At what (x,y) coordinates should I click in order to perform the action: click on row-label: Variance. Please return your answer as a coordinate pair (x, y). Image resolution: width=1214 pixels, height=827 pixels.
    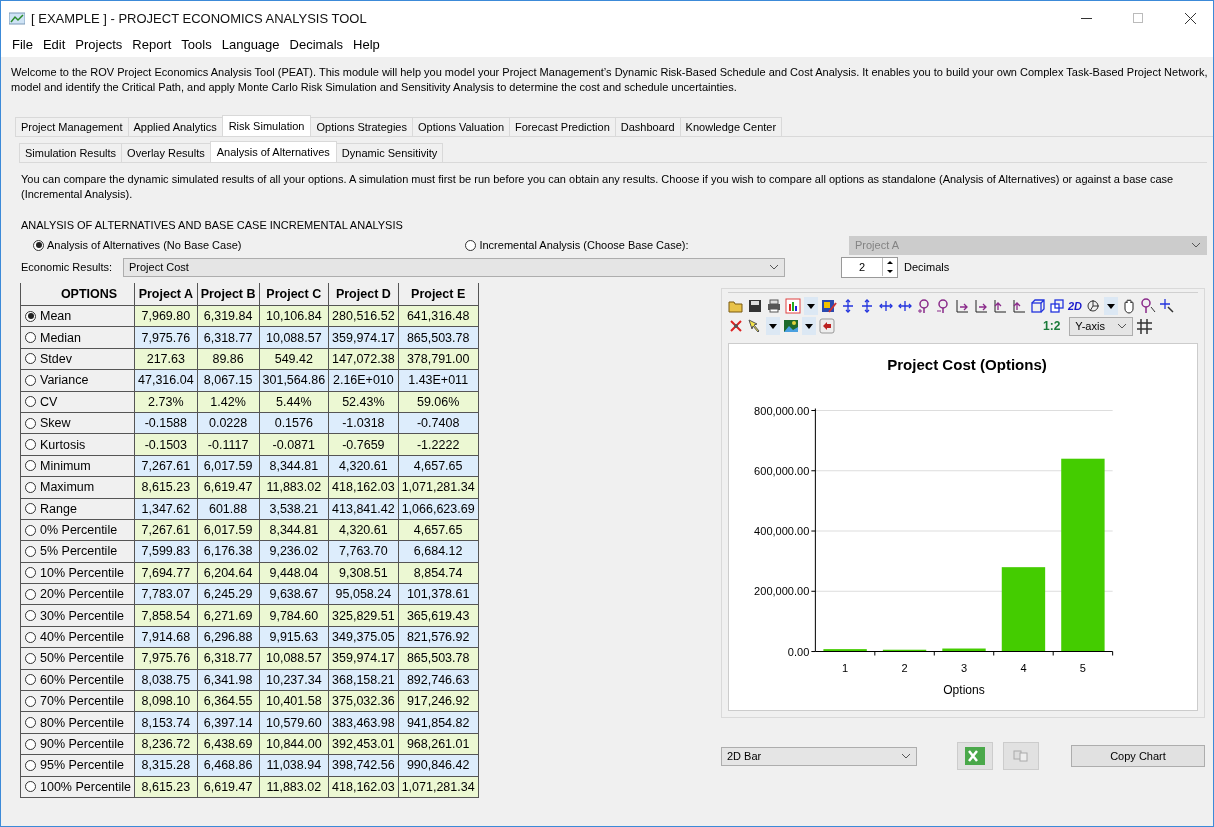
    Looking at the image, I should click on (64, 380).